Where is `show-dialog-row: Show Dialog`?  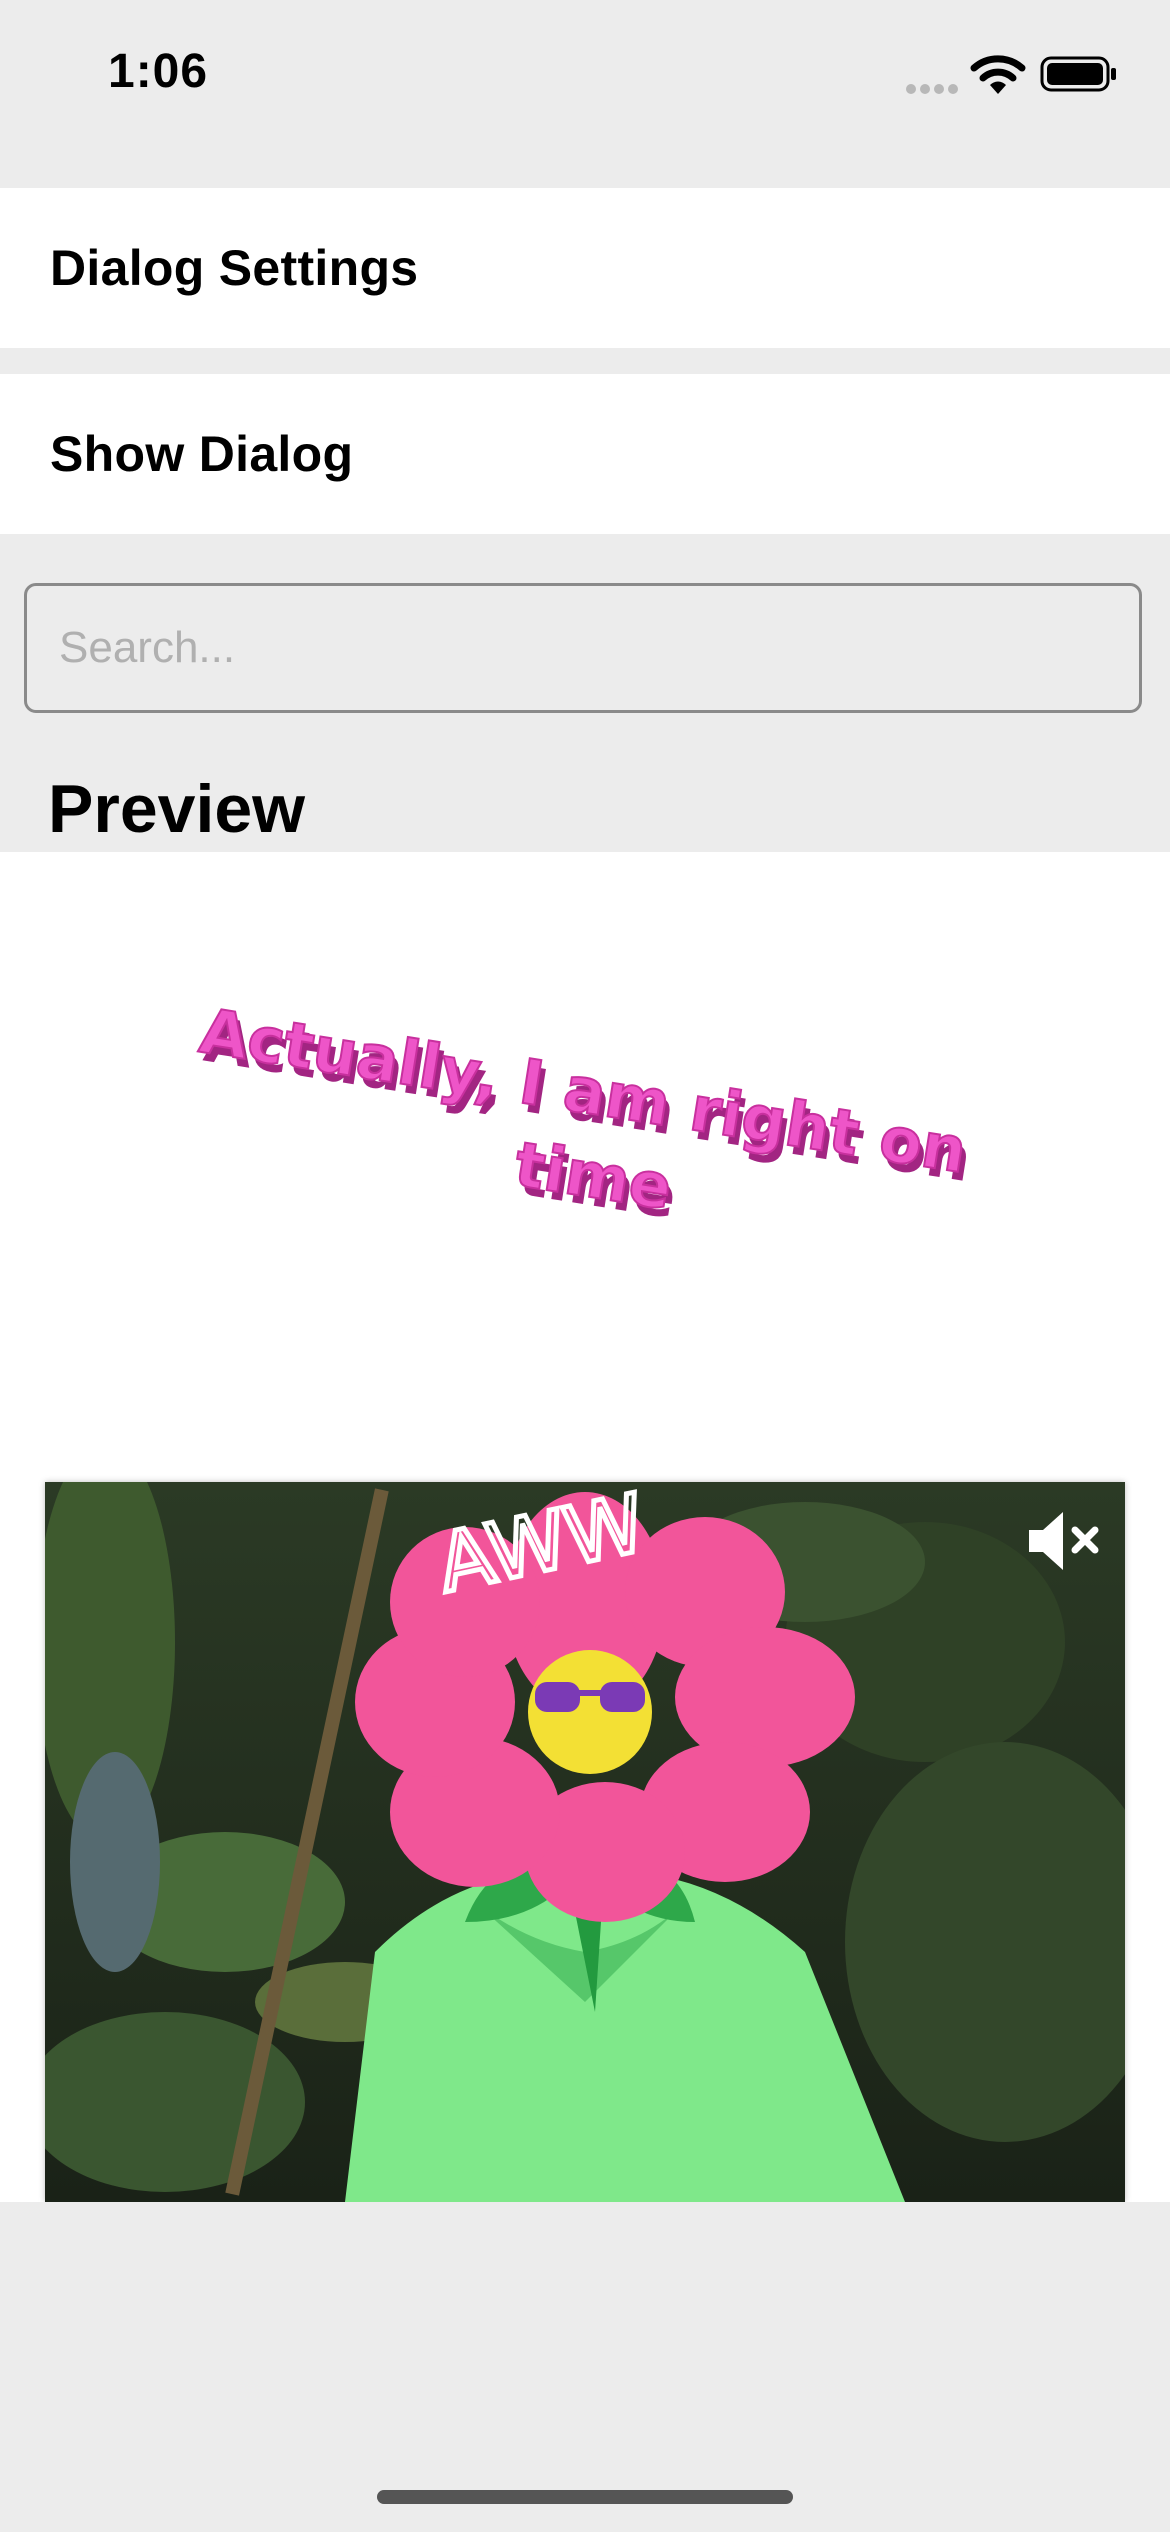
show-dialog-row: Show Dialog is located at coordinates (585, 454).